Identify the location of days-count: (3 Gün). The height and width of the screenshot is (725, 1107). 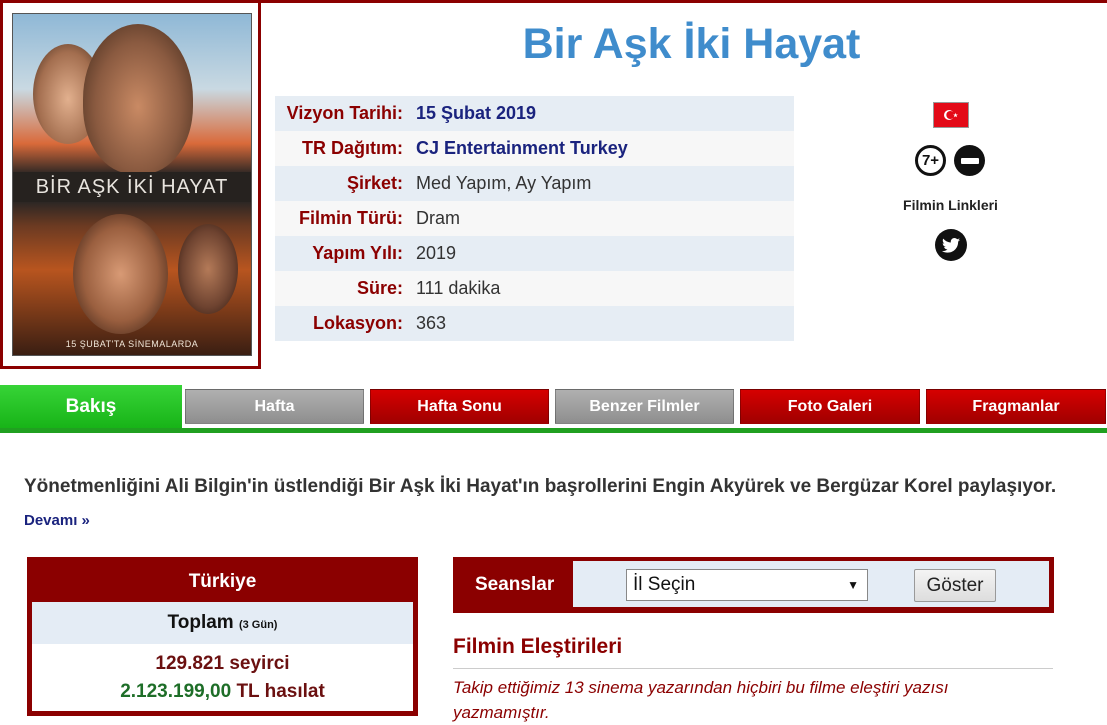
(258, 625).